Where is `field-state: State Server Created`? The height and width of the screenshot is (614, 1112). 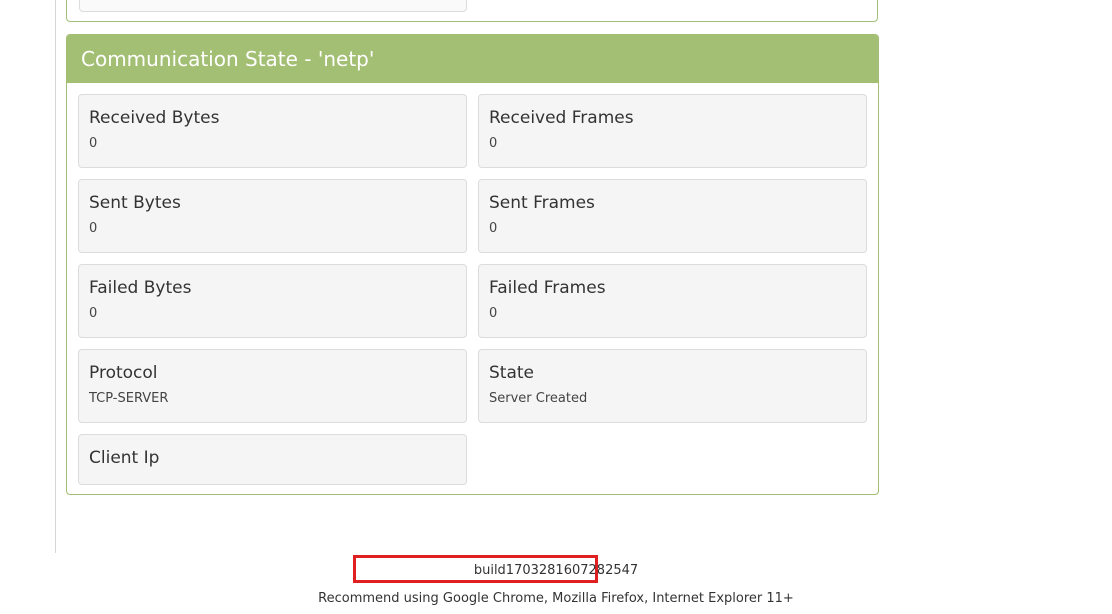
field-state: State Server Created is located at coordinates (672, 386).